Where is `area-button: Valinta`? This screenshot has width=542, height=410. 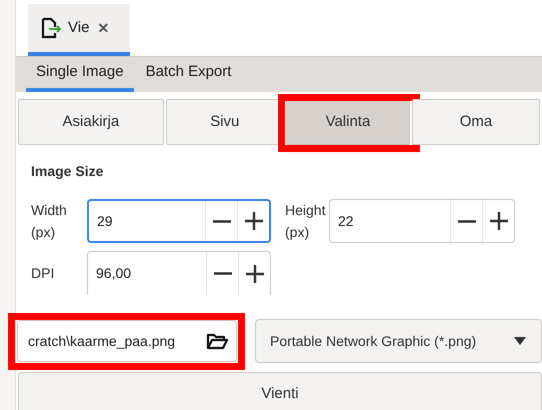 area-button: Valinta is located at coordinates (348, 122).